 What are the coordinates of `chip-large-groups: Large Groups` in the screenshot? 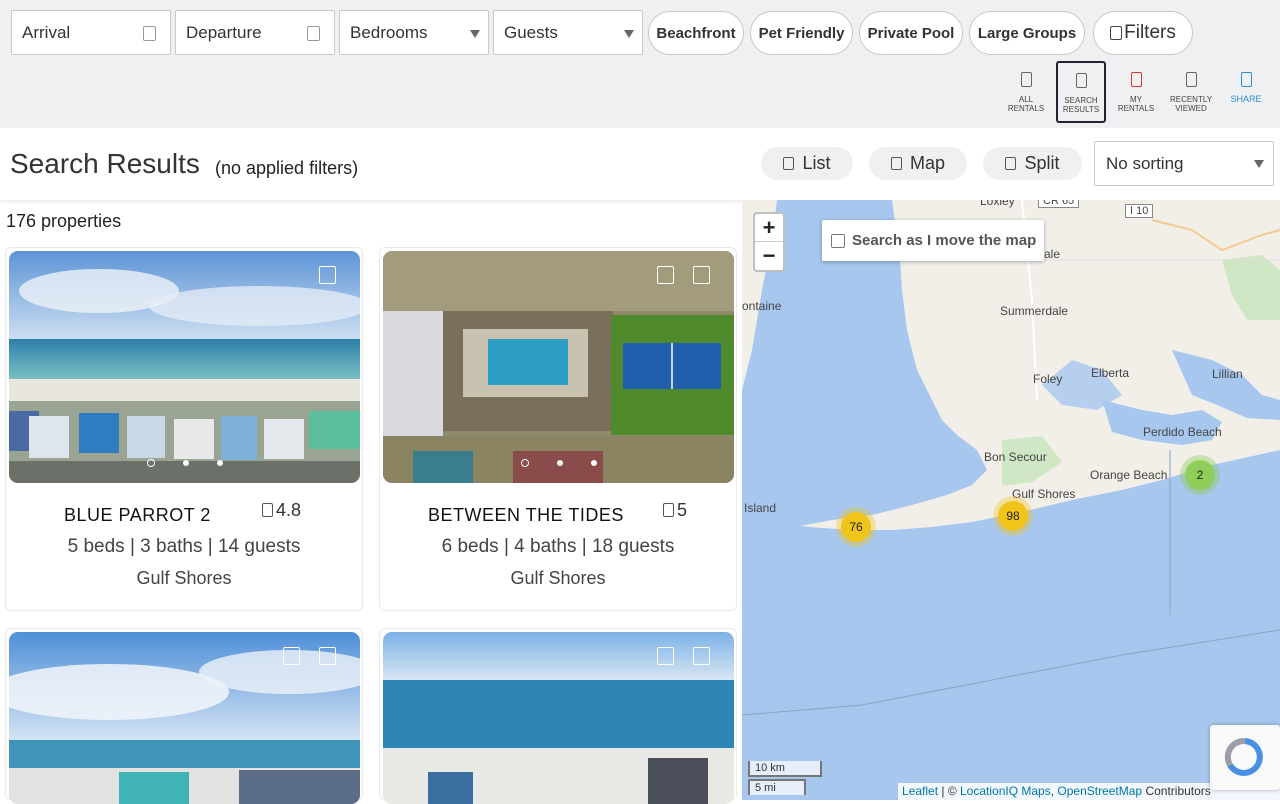 It's located at (1027, 33).